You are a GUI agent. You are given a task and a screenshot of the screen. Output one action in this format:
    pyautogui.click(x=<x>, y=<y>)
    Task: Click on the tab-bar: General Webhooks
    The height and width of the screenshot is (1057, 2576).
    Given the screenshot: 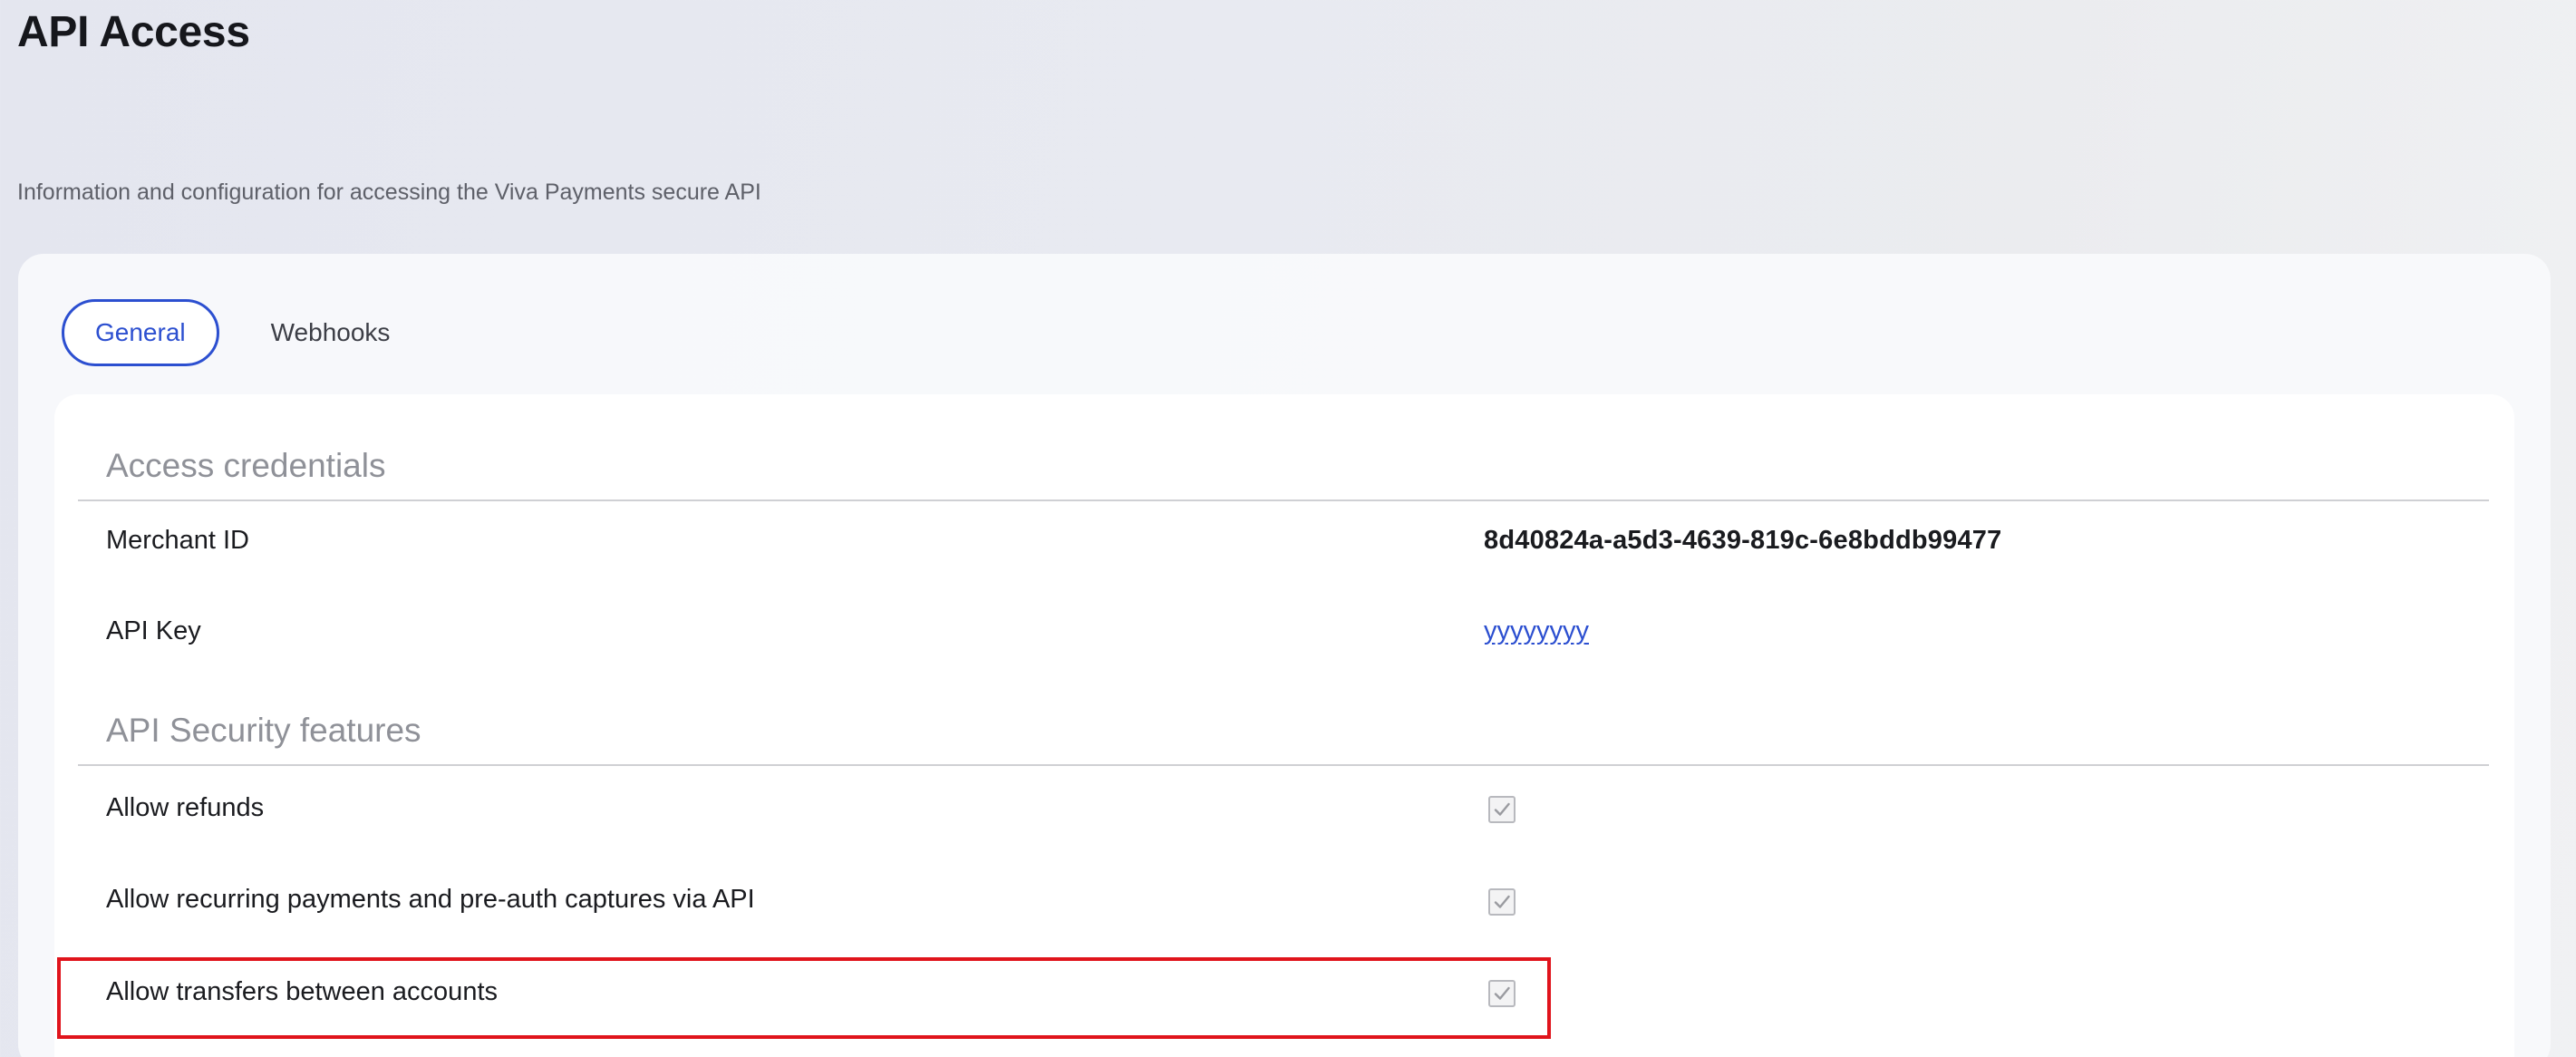 What is the action you would take?
    pyautogui.click(x=242, y=332)
    